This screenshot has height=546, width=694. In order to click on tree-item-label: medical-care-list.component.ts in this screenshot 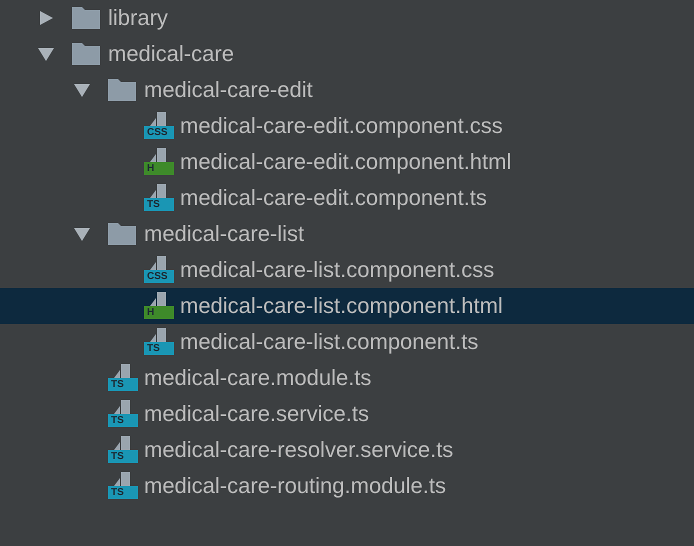, I will do `click(329, 342)`.